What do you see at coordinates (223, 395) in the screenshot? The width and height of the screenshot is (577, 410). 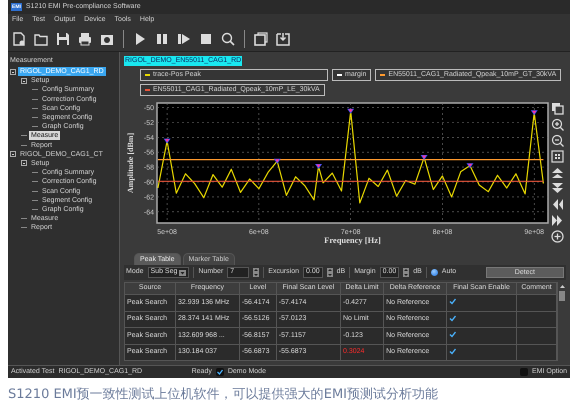 I see `caption: S1210 EMI预一致性测试上位机软件，可以提供强大的EMI预测试分析功能` at bounding box center [223, 395].